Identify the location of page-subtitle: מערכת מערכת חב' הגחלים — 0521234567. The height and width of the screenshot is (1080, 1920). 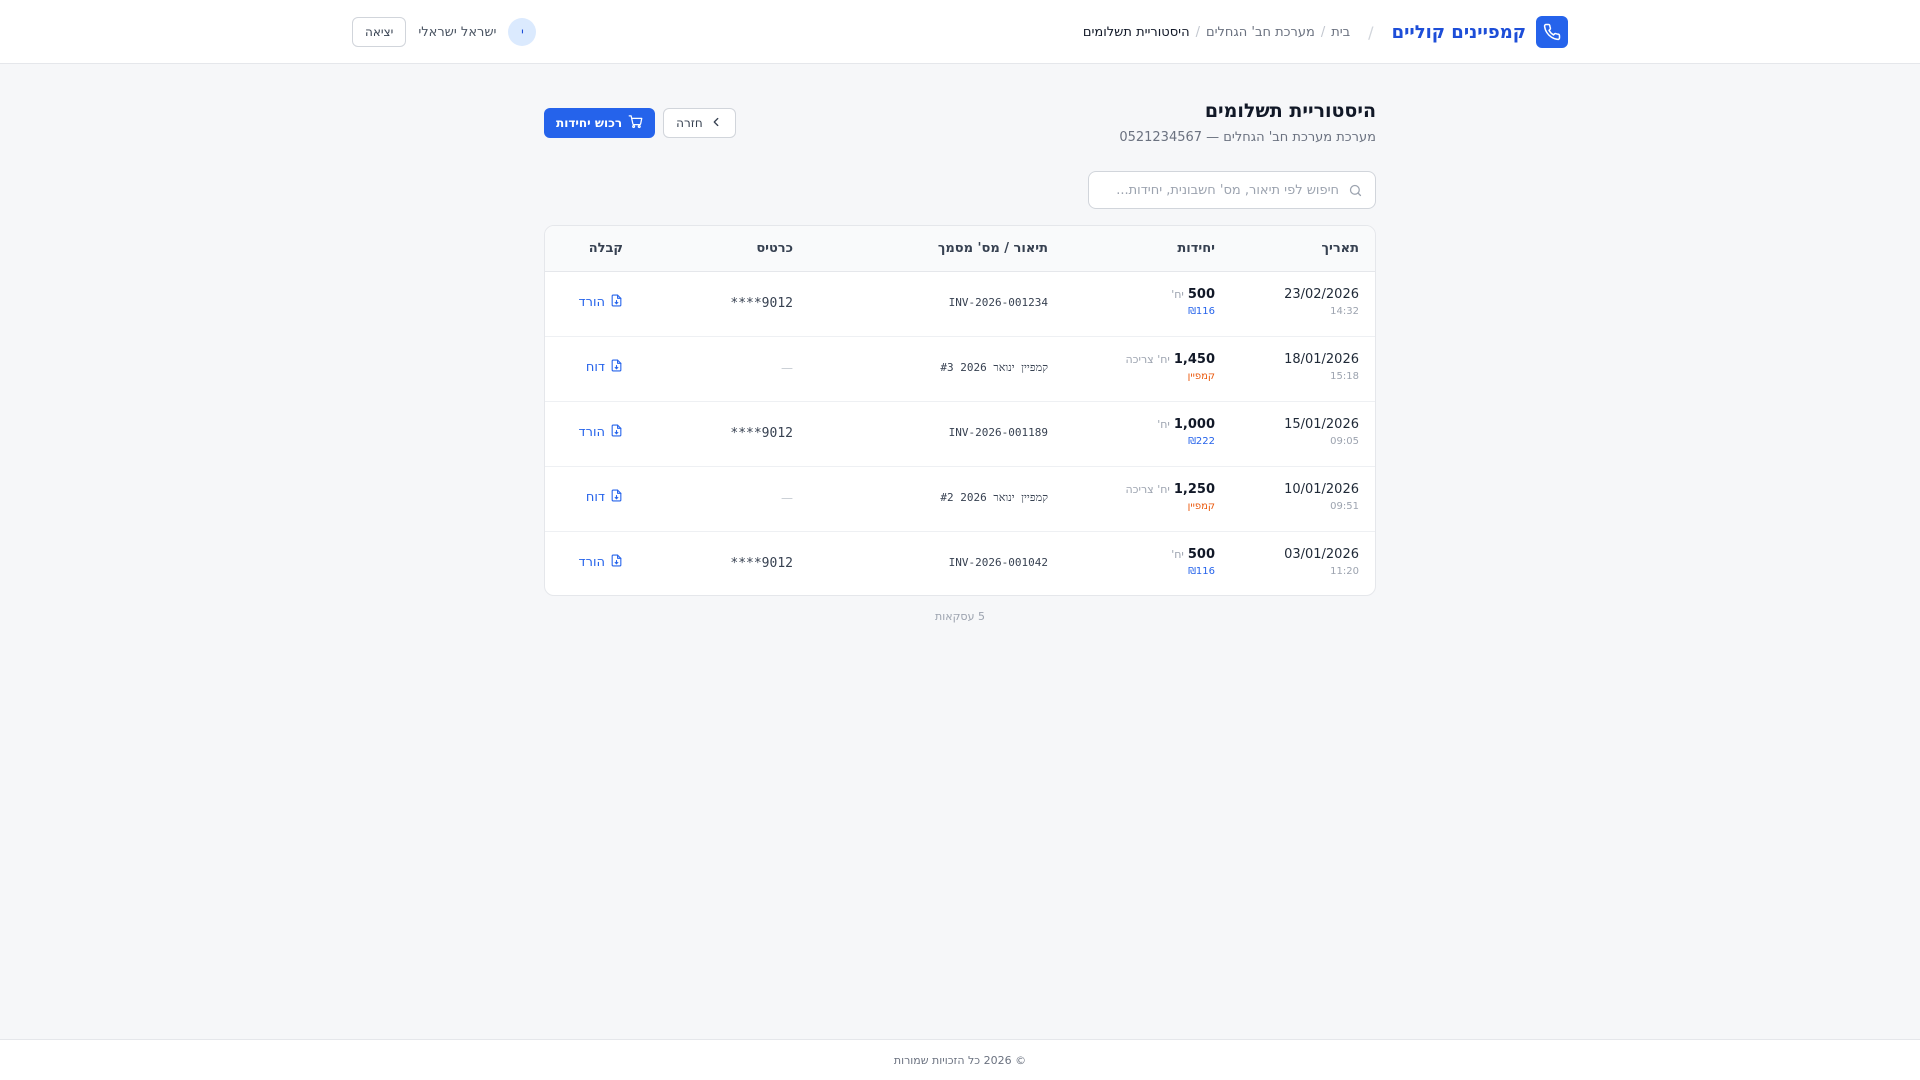
(1247, 137).